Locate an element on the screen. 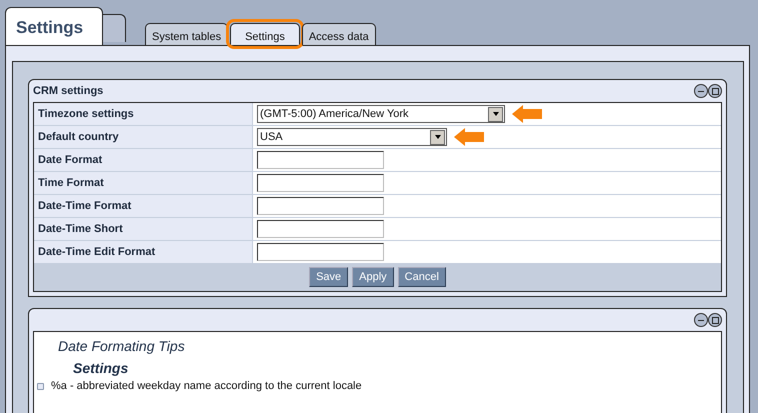 This screenshot has width=758, height=413. tips-subheading: Settings is located at coordinates (101, 368).